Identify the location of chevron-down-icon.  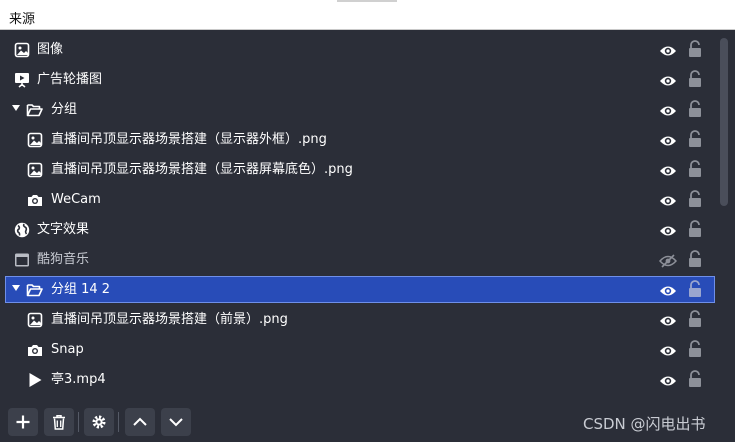
(176, 422).